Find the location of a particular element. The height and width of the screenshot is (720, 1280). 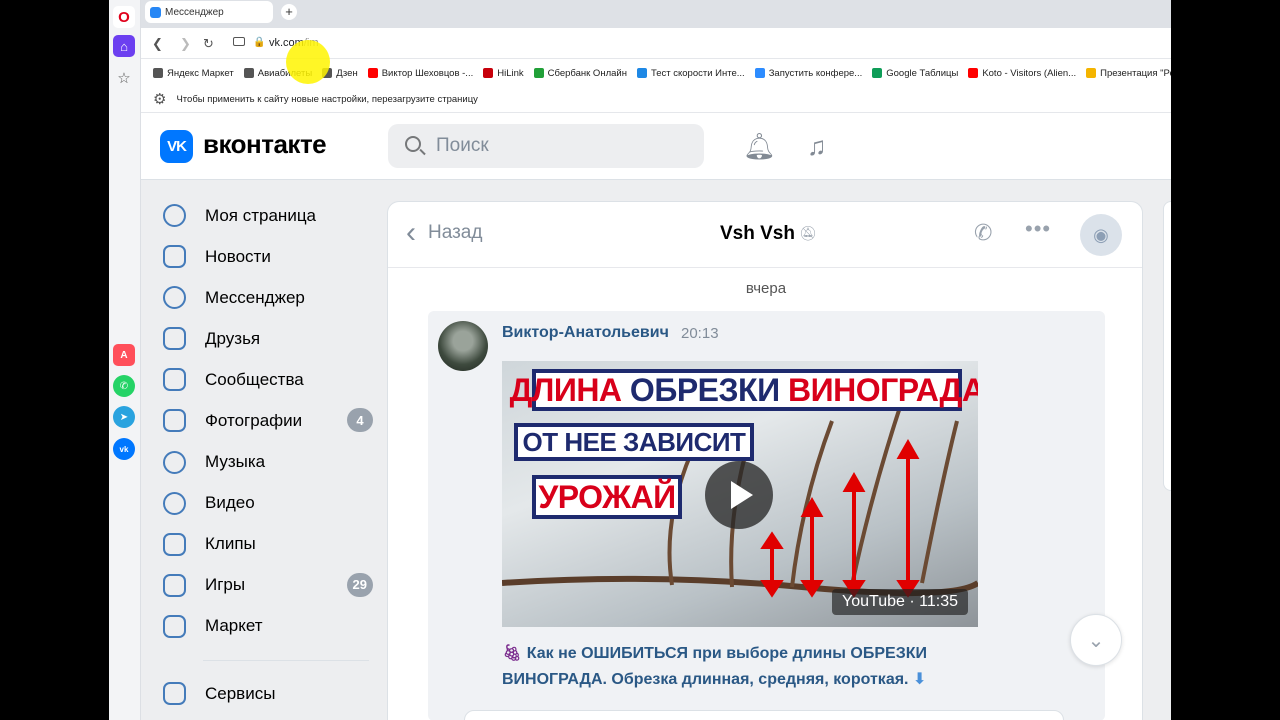

bookmark-item: Яндекс Маркет is located at coordinates (193, 73).